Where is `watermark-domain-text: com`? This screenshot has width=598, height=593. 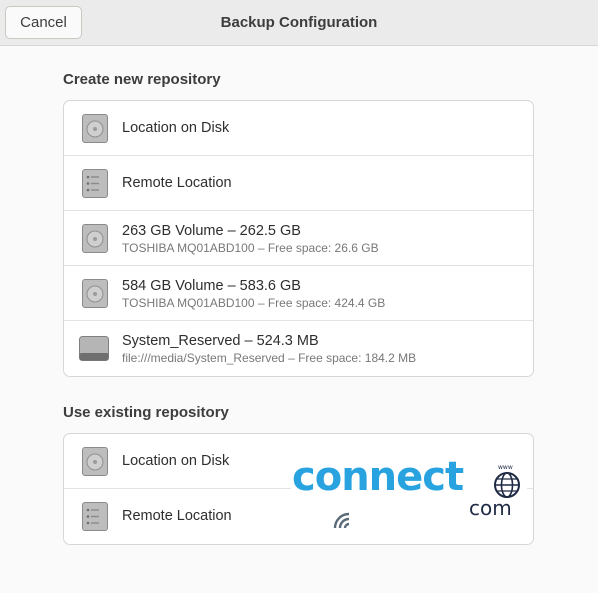
watermark-domain-text: com is located at coordinates (490, 508).